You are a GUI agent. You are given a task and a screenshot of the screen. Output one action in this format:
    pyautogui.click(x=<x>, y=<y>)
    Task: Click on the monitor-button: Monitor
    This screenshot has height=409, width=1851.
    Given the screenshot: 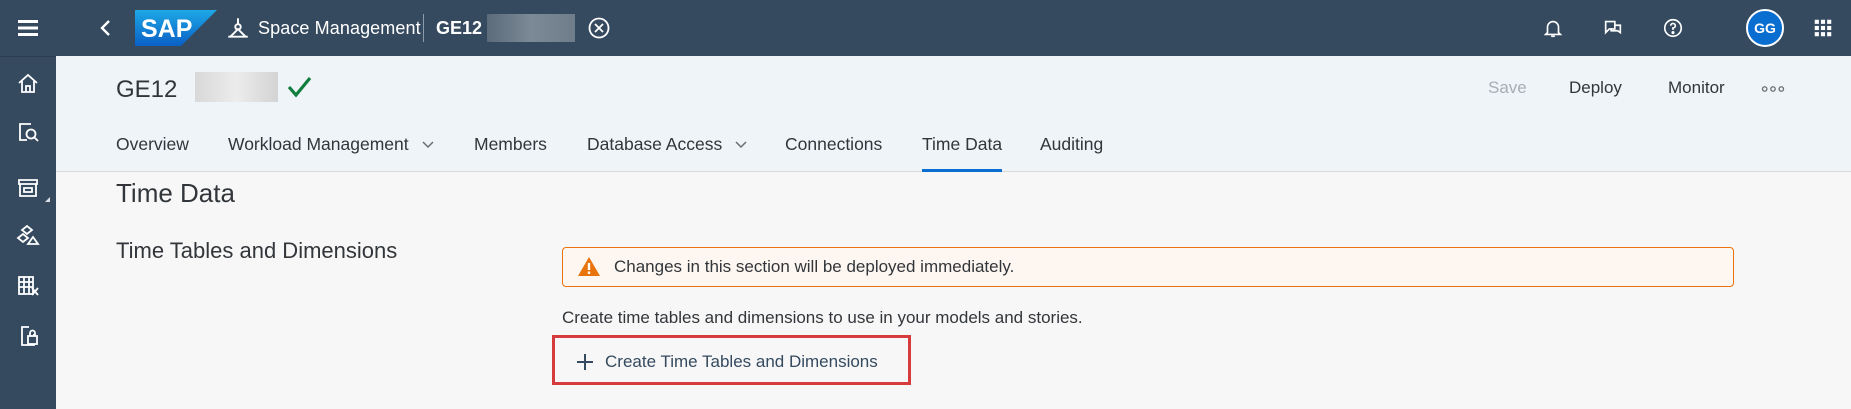 What is the action you would take?
    pyautogui.click(x=1696, y=88)
    